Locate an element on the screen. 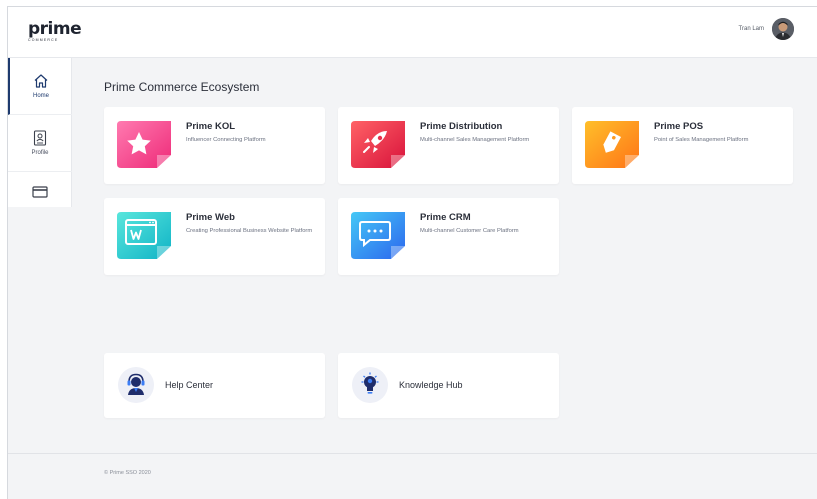  profile-badge-icon is located at coordinates (40, 138).